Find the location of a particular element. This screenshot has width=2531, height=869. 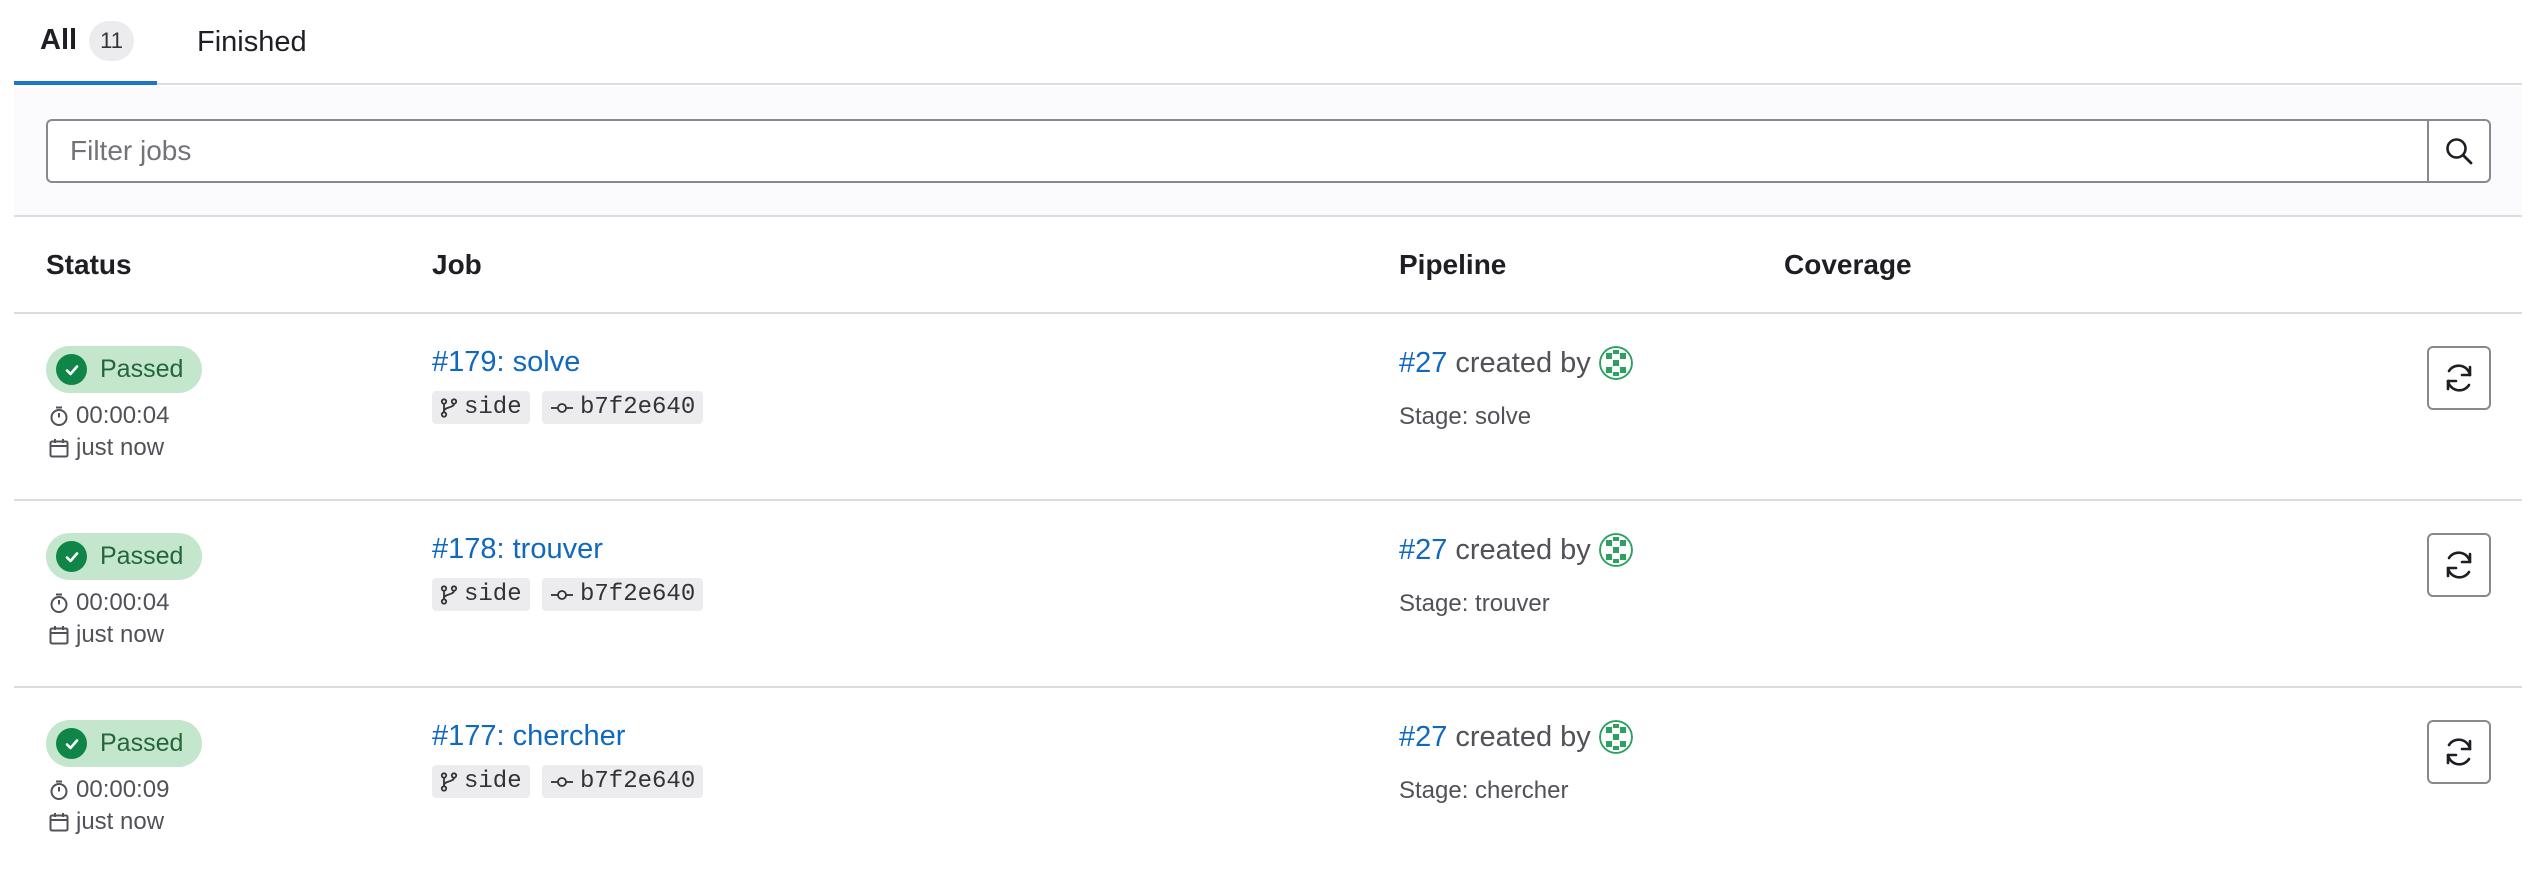

column-header-pipeline: Pipeline is located at coordinates (1453, 264).